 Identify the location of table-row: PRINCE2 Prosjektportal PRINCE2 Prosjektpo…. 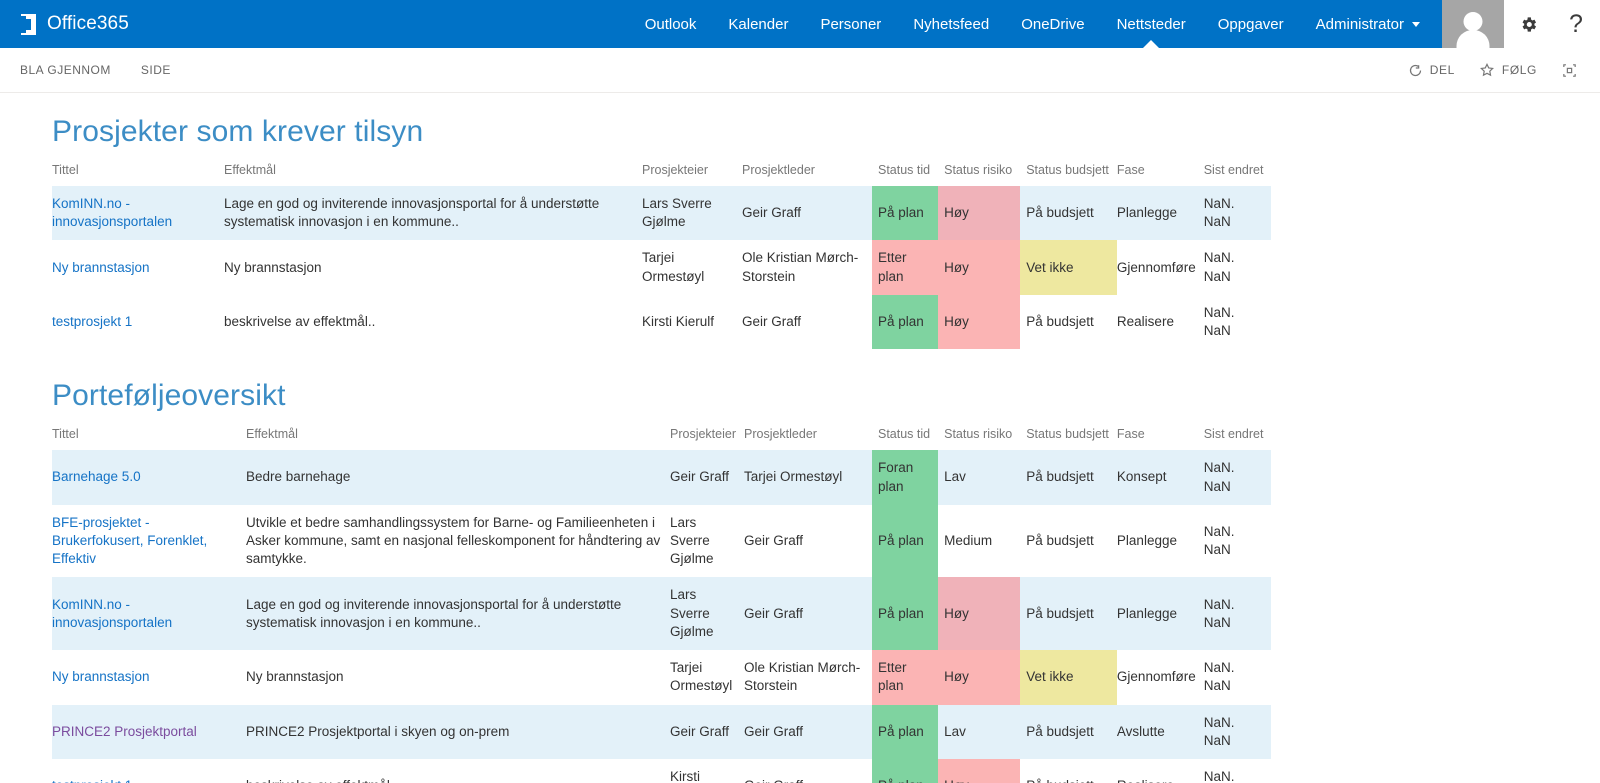
(662, 731).